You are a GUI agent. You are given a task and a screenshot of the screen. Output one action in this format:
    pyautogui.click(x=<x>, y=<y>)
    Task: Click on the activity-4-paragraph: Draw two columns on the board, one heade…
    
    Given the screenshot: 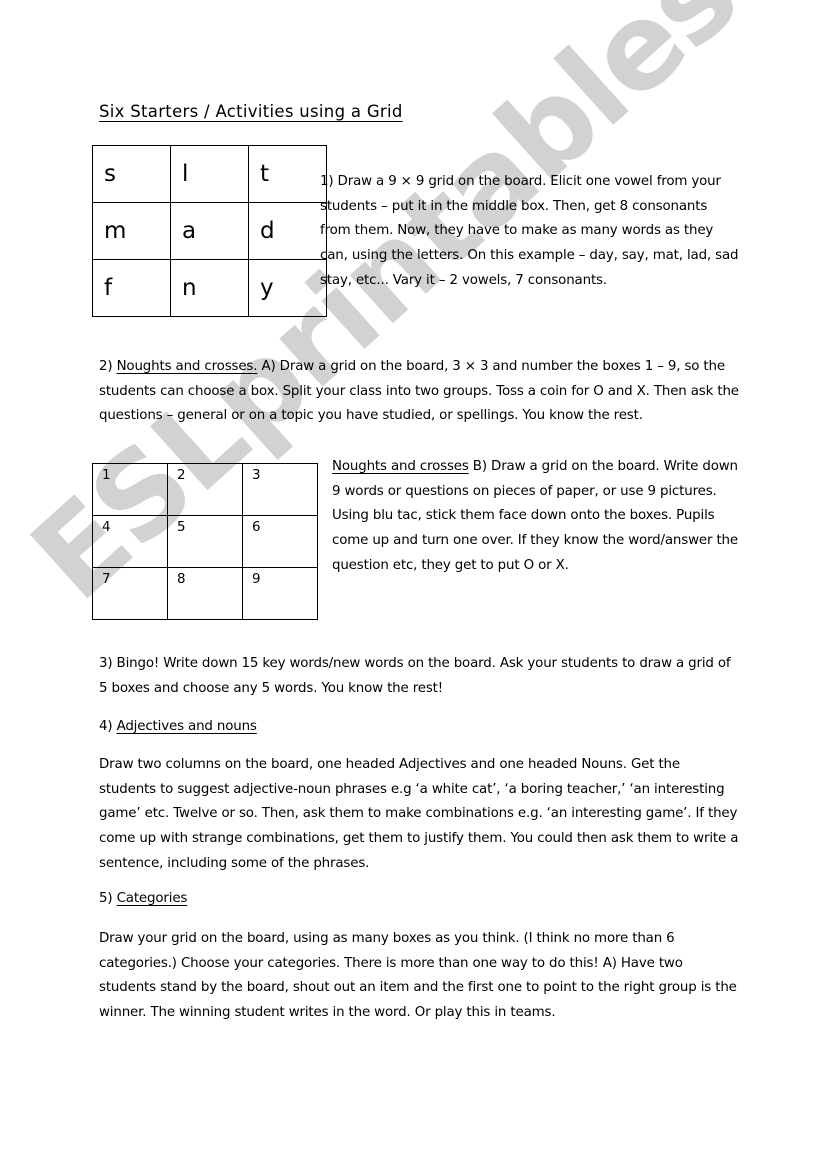 What is the action you would take?
    pyautogui.click(x=419, y=814)
    